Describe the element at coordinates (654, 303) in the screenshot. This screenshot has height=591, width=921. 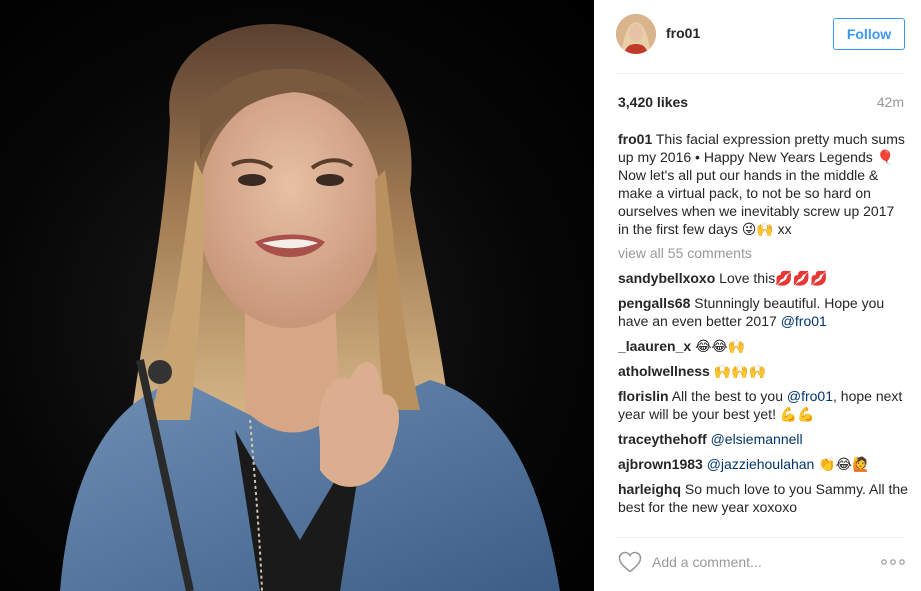
I see `comment-username: pengalls68` at that location.